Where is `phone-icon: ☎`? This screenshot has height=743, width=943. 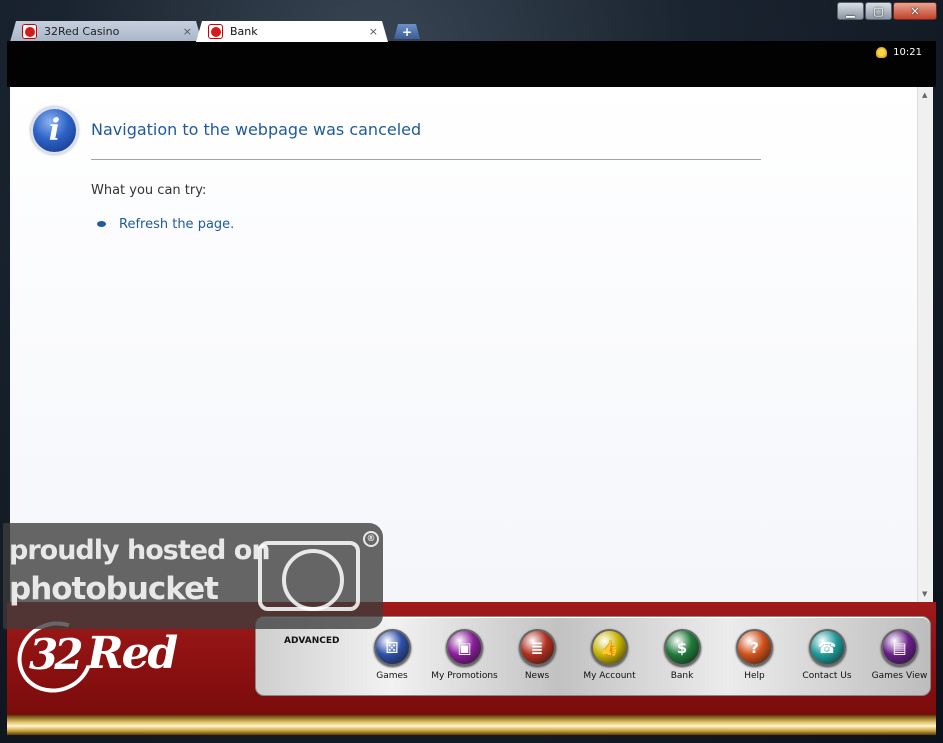 phone-icon: ☎ is located at coordinates (827, 647).